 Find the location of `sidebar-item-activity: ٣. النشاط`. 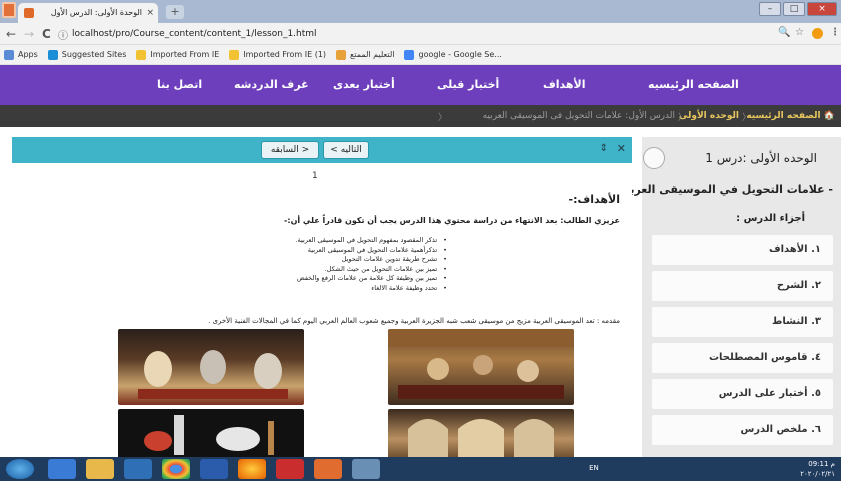

sidebar-item-activity: ٣. النشاط is located at coordinates (742, 322).